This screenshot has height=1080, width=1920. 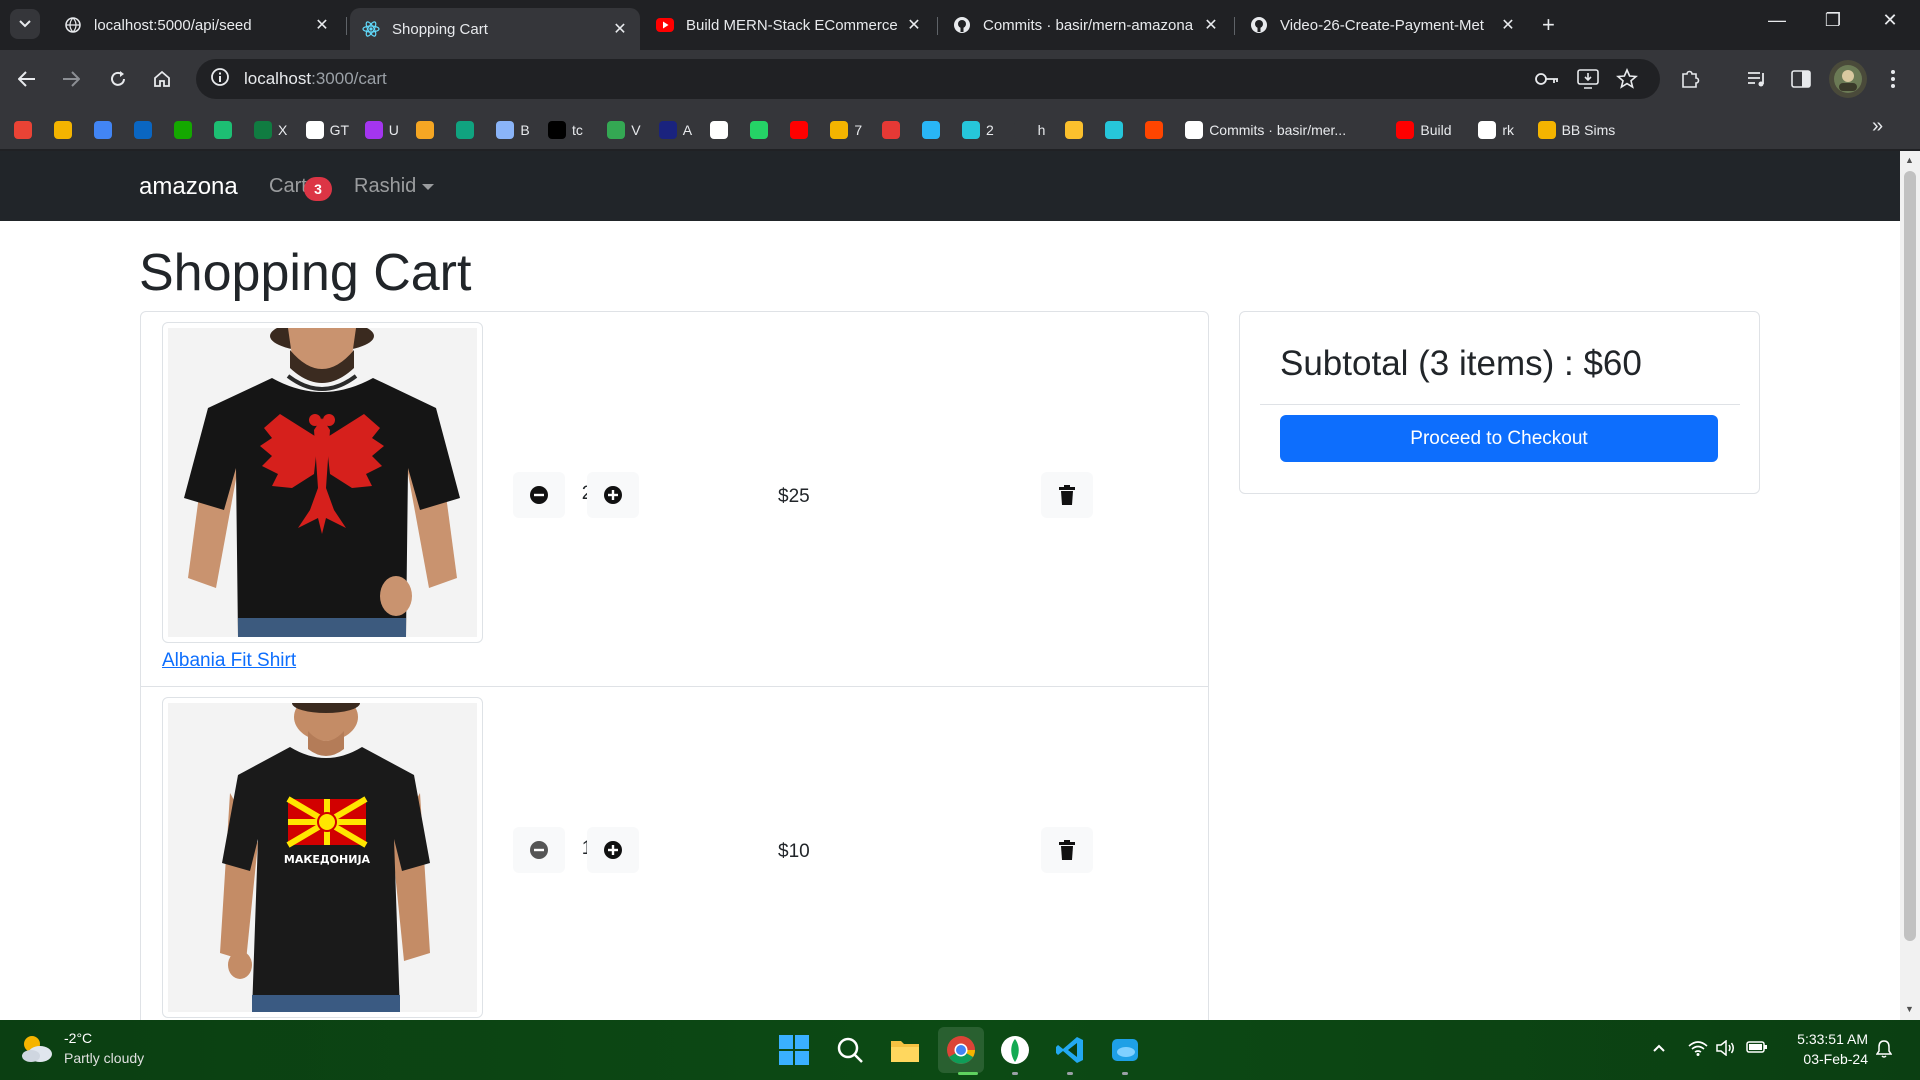 What do you see at coordinates (1015, 1050) in the screenshot?
I see `mongodb-compass-icon` at bounding box center [1015, 1050].